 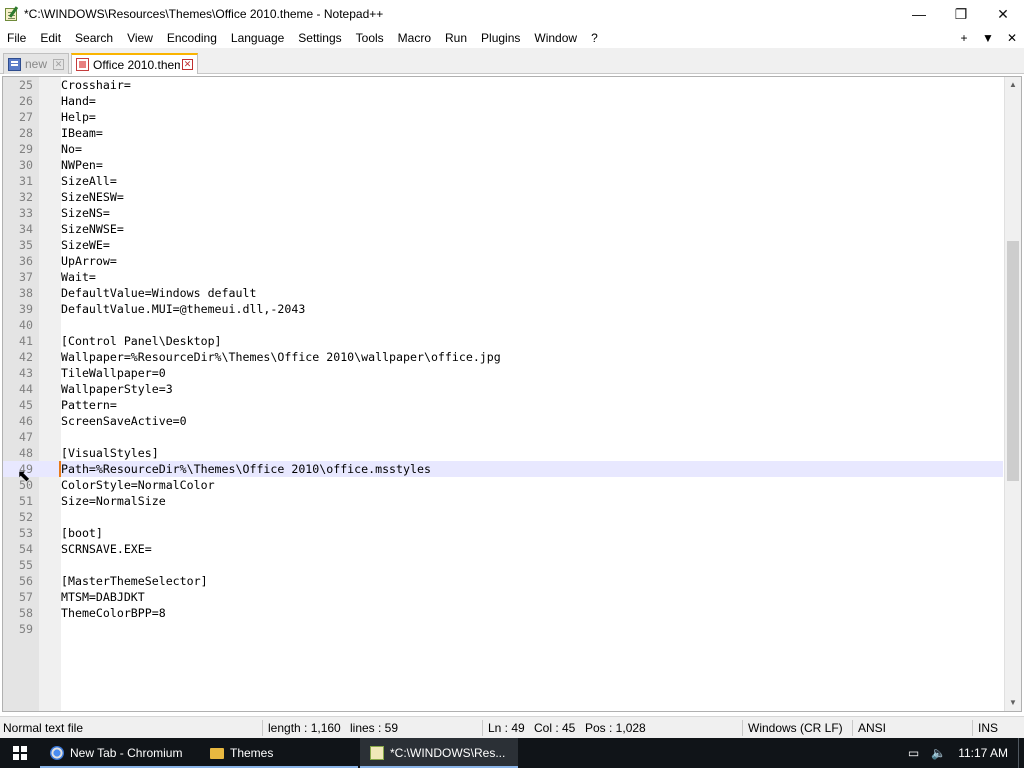 I want to click on editor-line: 39 DefaultValue.MUI=@themeui.dll,-2043, so click(x=503, y=309).